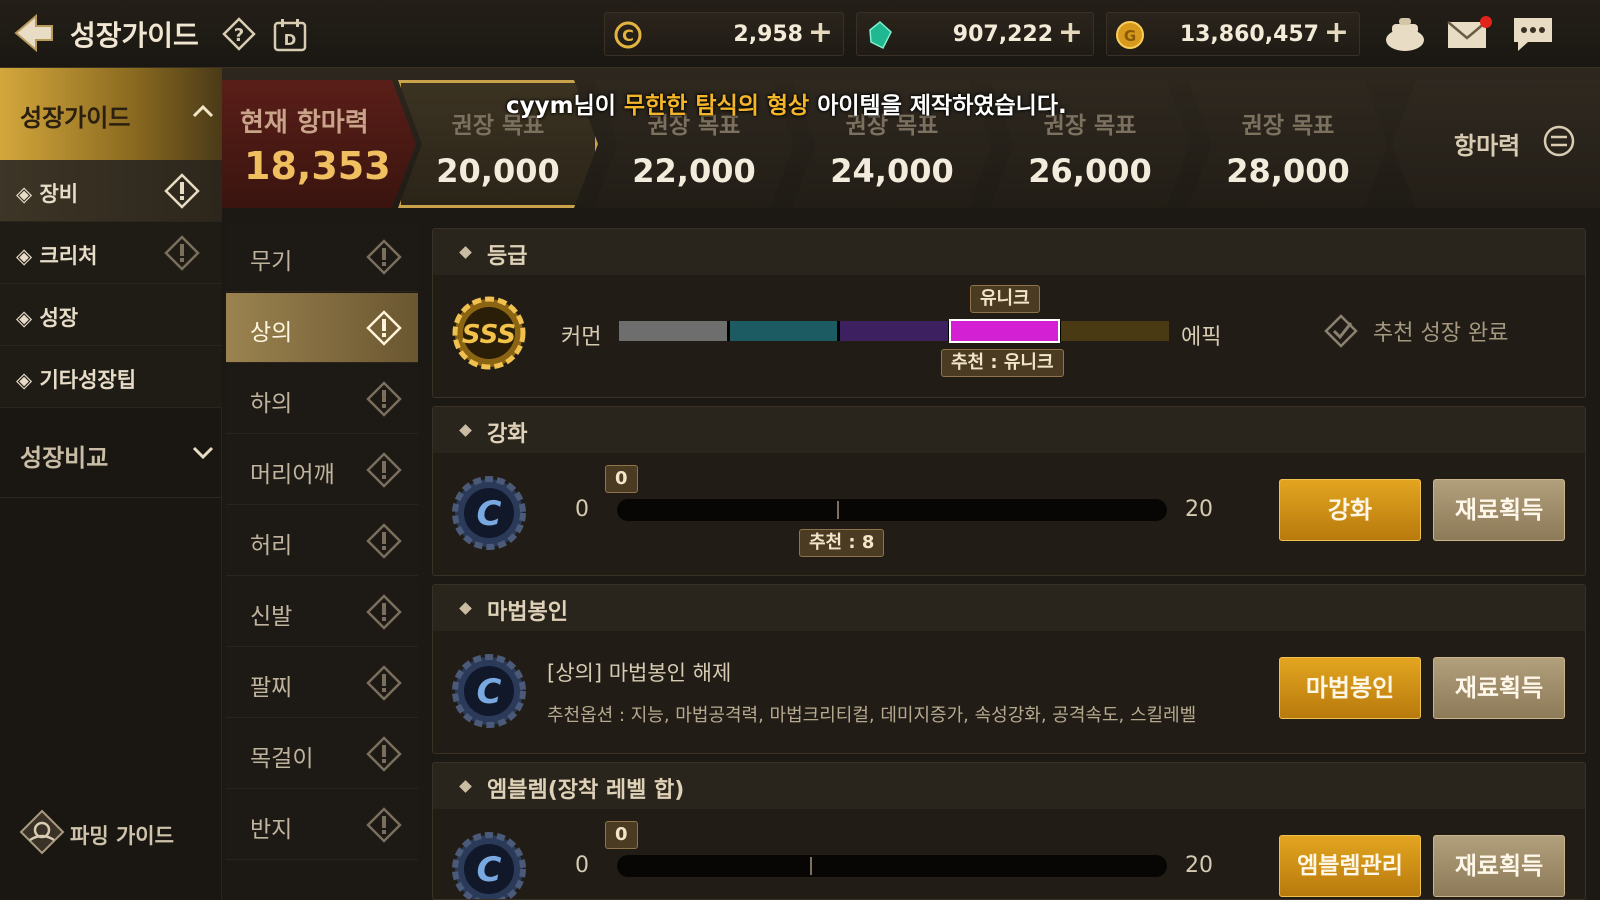 The height and width of the screenshot is (900, 1600). Describe the element at coordinates (271, 688) in the screenshot. I see `slot-label: 팔찌` at that location.